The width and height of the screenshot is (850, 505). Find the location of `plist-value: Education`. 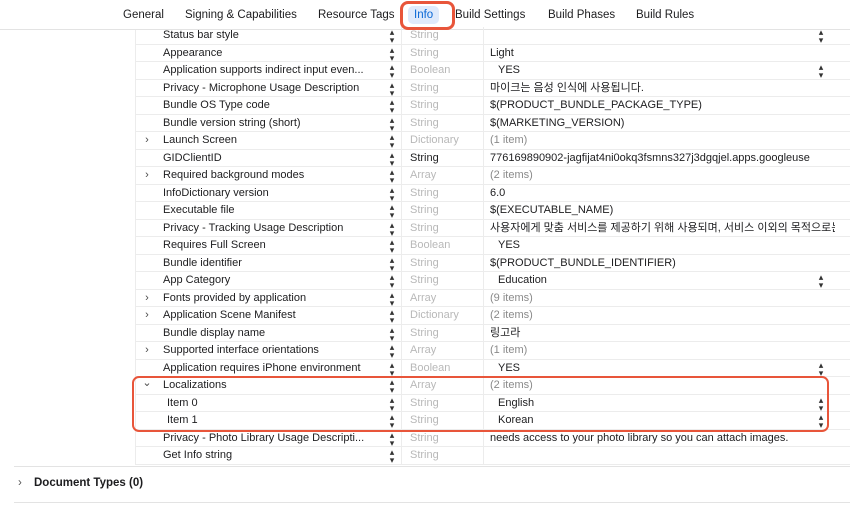

plist-value: Education is located at coordinates (670, 281).